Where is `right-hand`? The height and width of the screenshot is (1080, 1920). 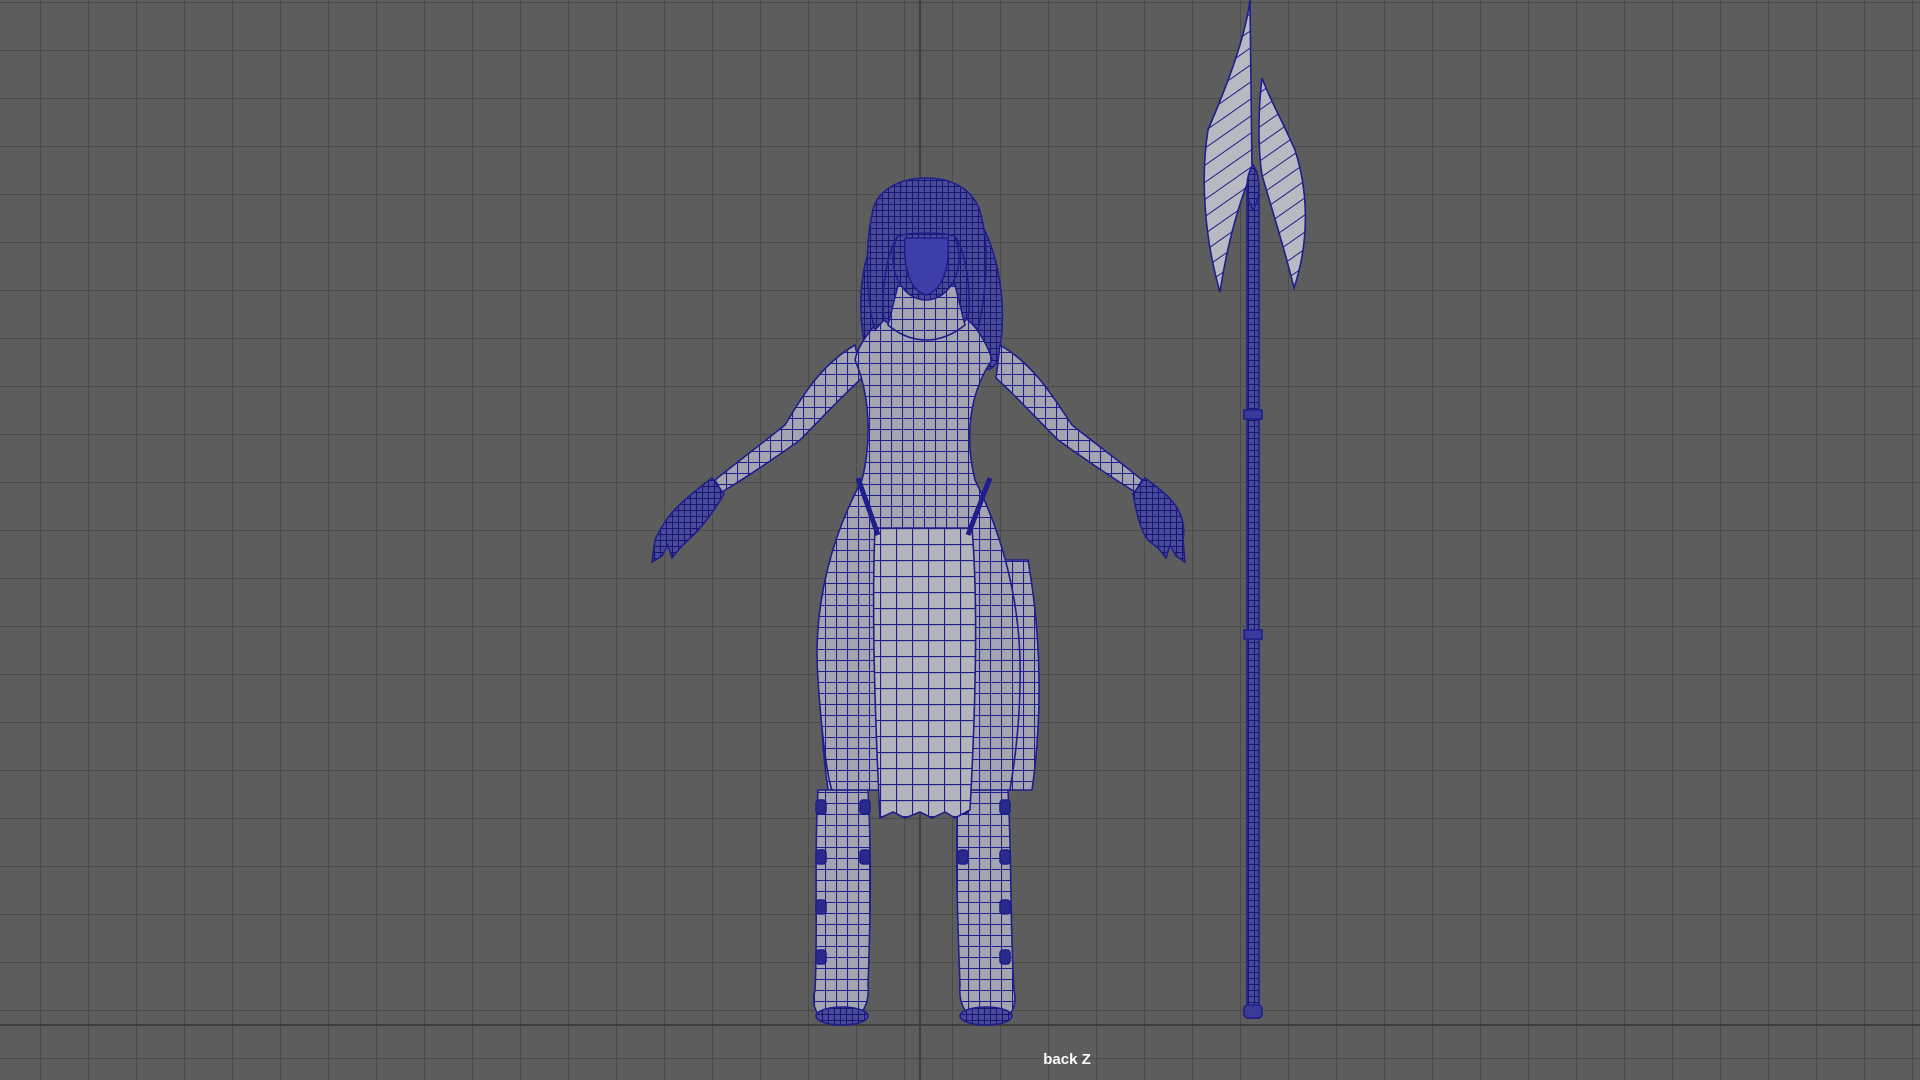
right-hand is located at coordinates (1159, 520).